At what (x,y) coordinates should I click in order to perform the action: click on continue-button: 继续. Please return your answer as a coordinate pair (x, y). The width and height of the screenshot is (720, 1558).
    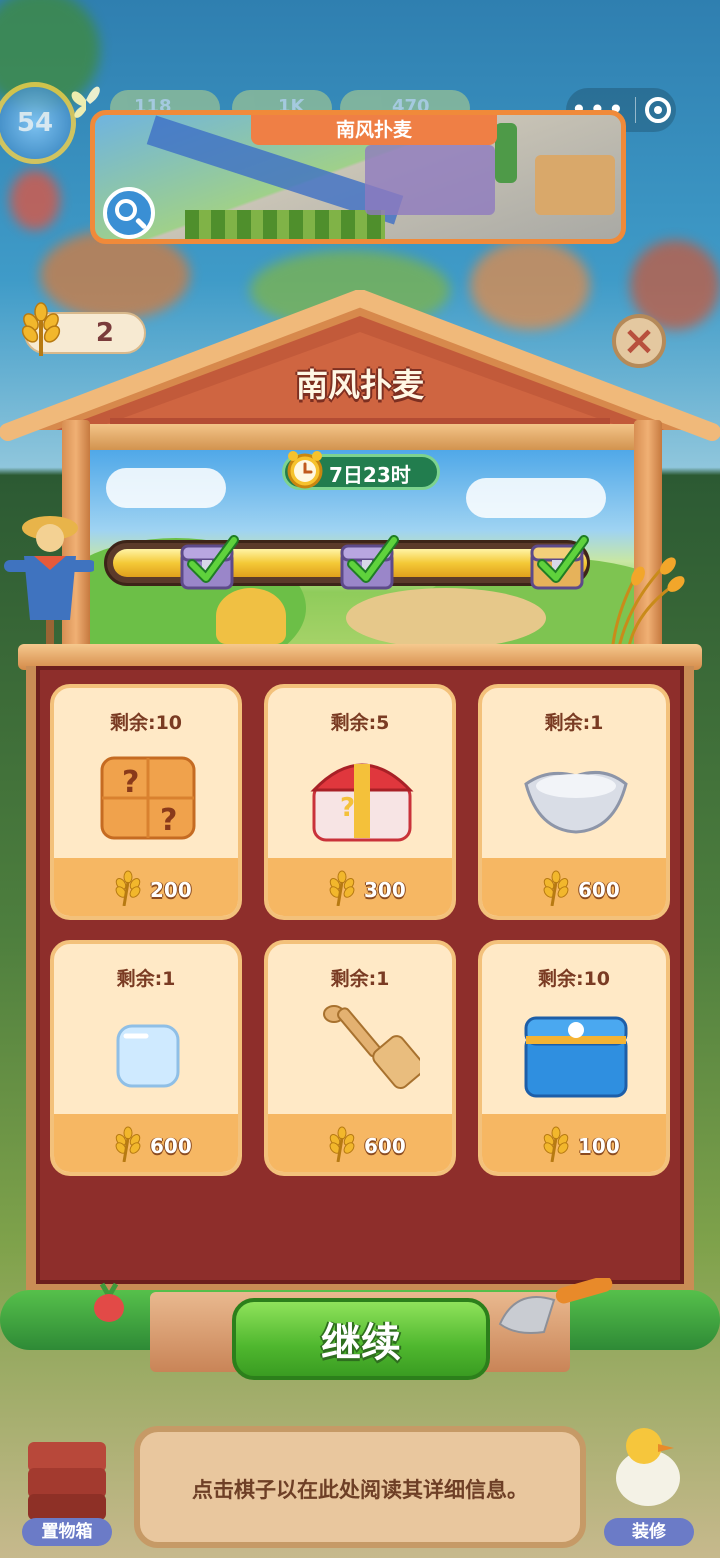
    Looking at the image, I should click on (361, 1339).